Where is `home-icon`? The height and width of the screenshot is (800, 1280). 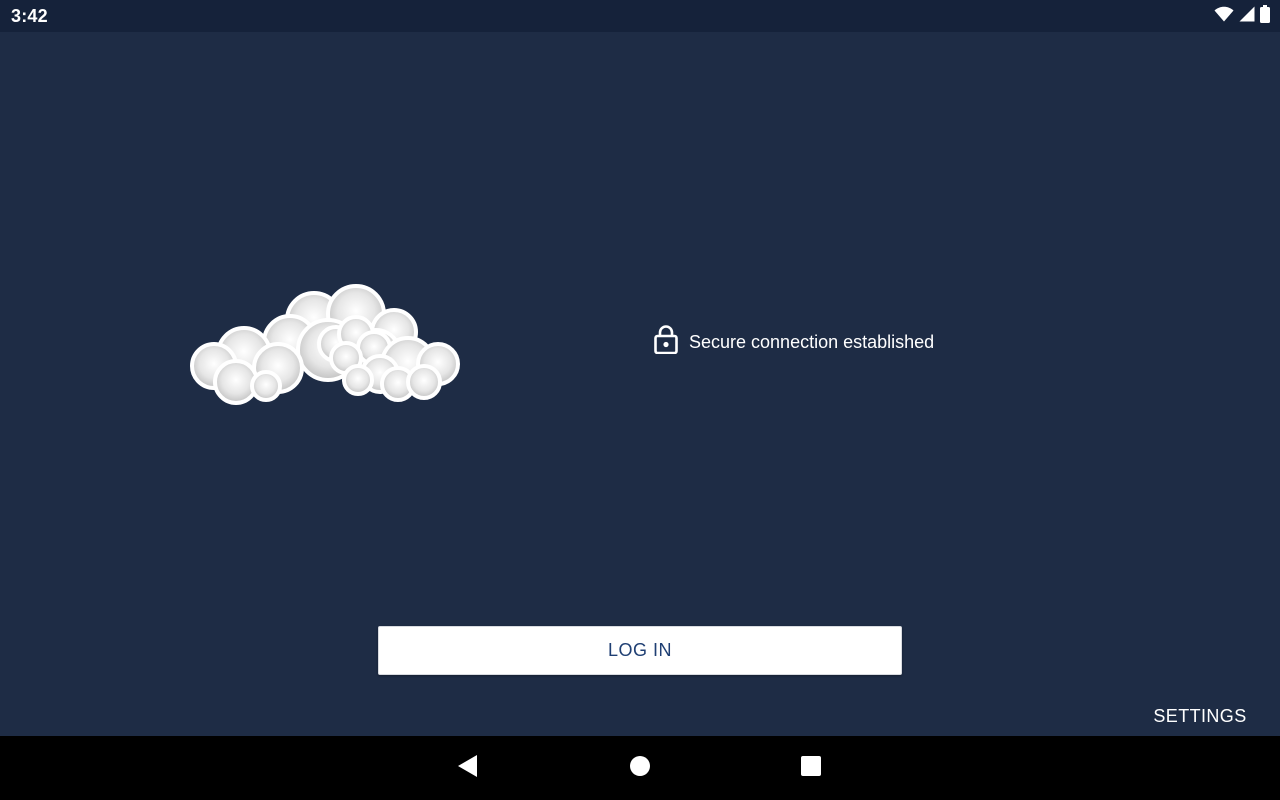 home-icon is located at coordinates (640, 768).